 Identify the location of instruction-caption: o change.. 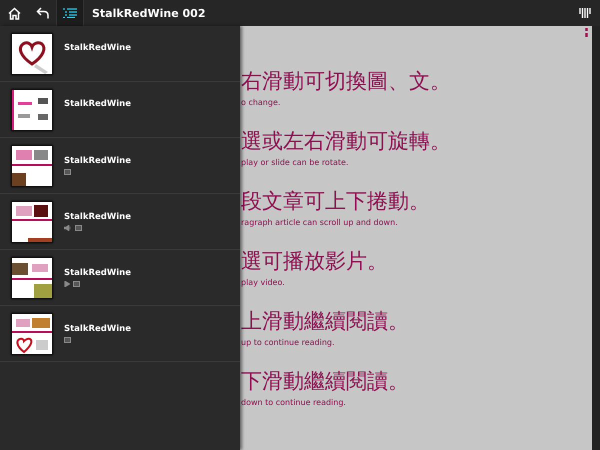
(261, 102).